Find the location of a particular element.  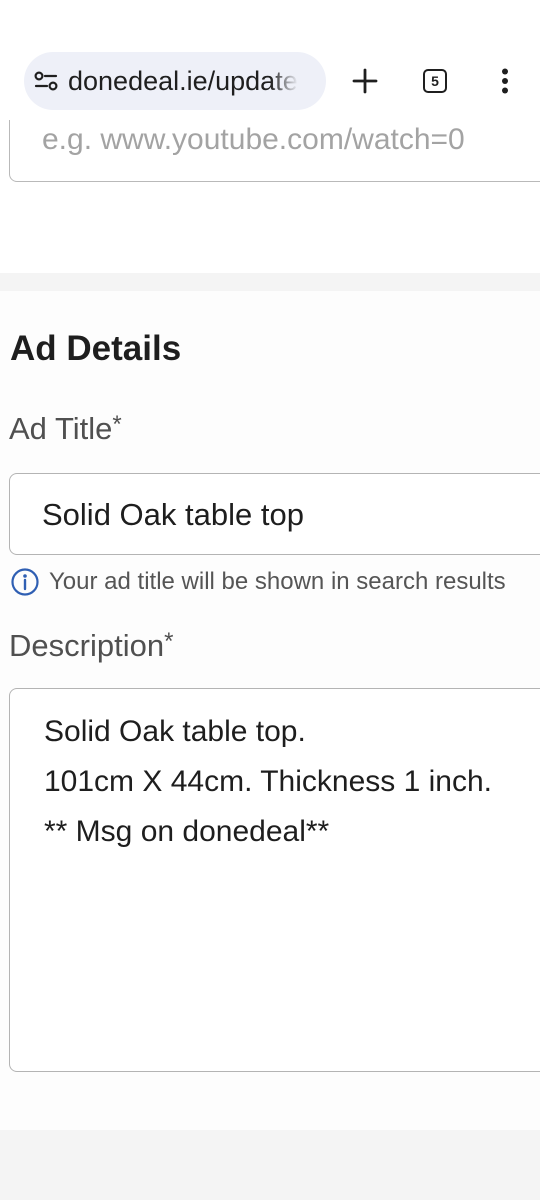

browser-toolbar: donedeal.ie/update 5 is located at coordinates (270, 60).